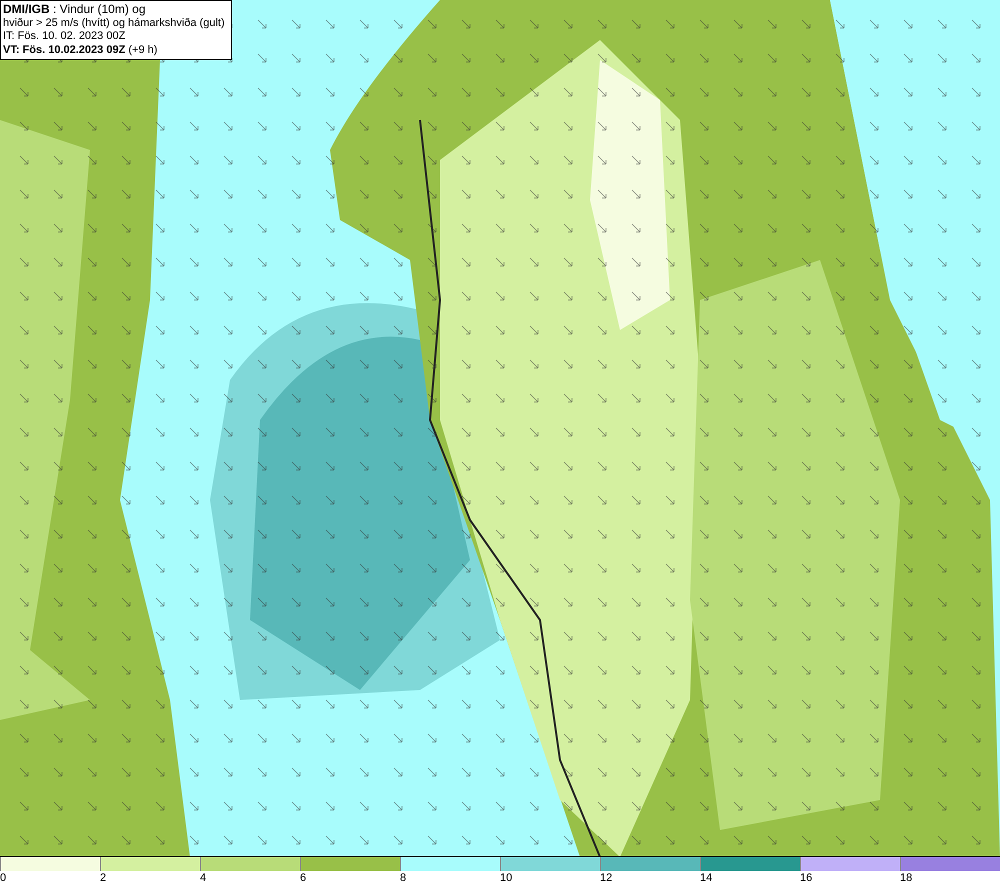 The width and height of the screenshot is (1000, 887). Describe the element at coordinates (706, 878) in the screenshot. I see `legend-label: 14` at that location.